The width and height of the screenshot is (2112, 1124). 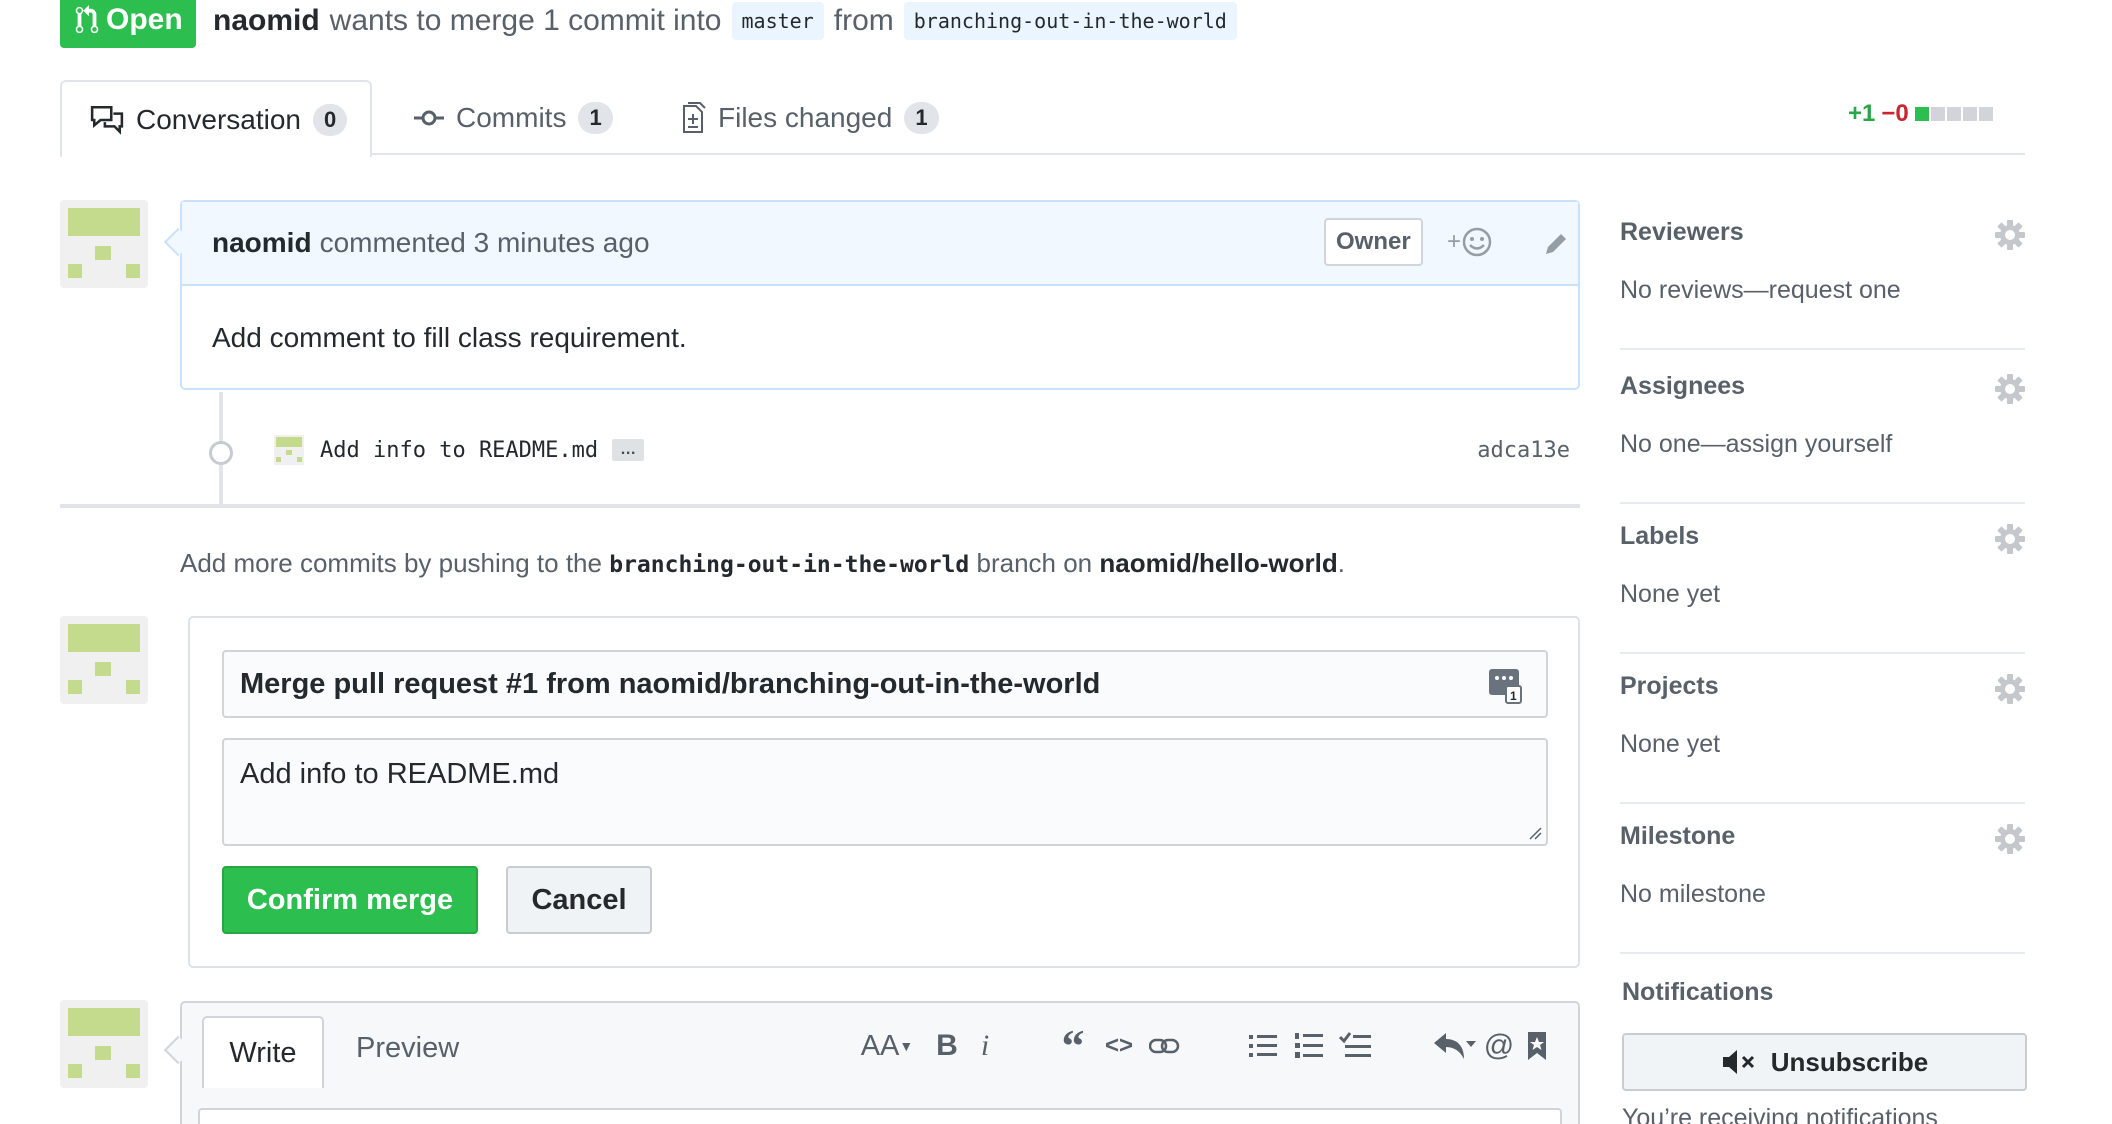 I want to click on mute-icon, so click(x=1738, y=1062).